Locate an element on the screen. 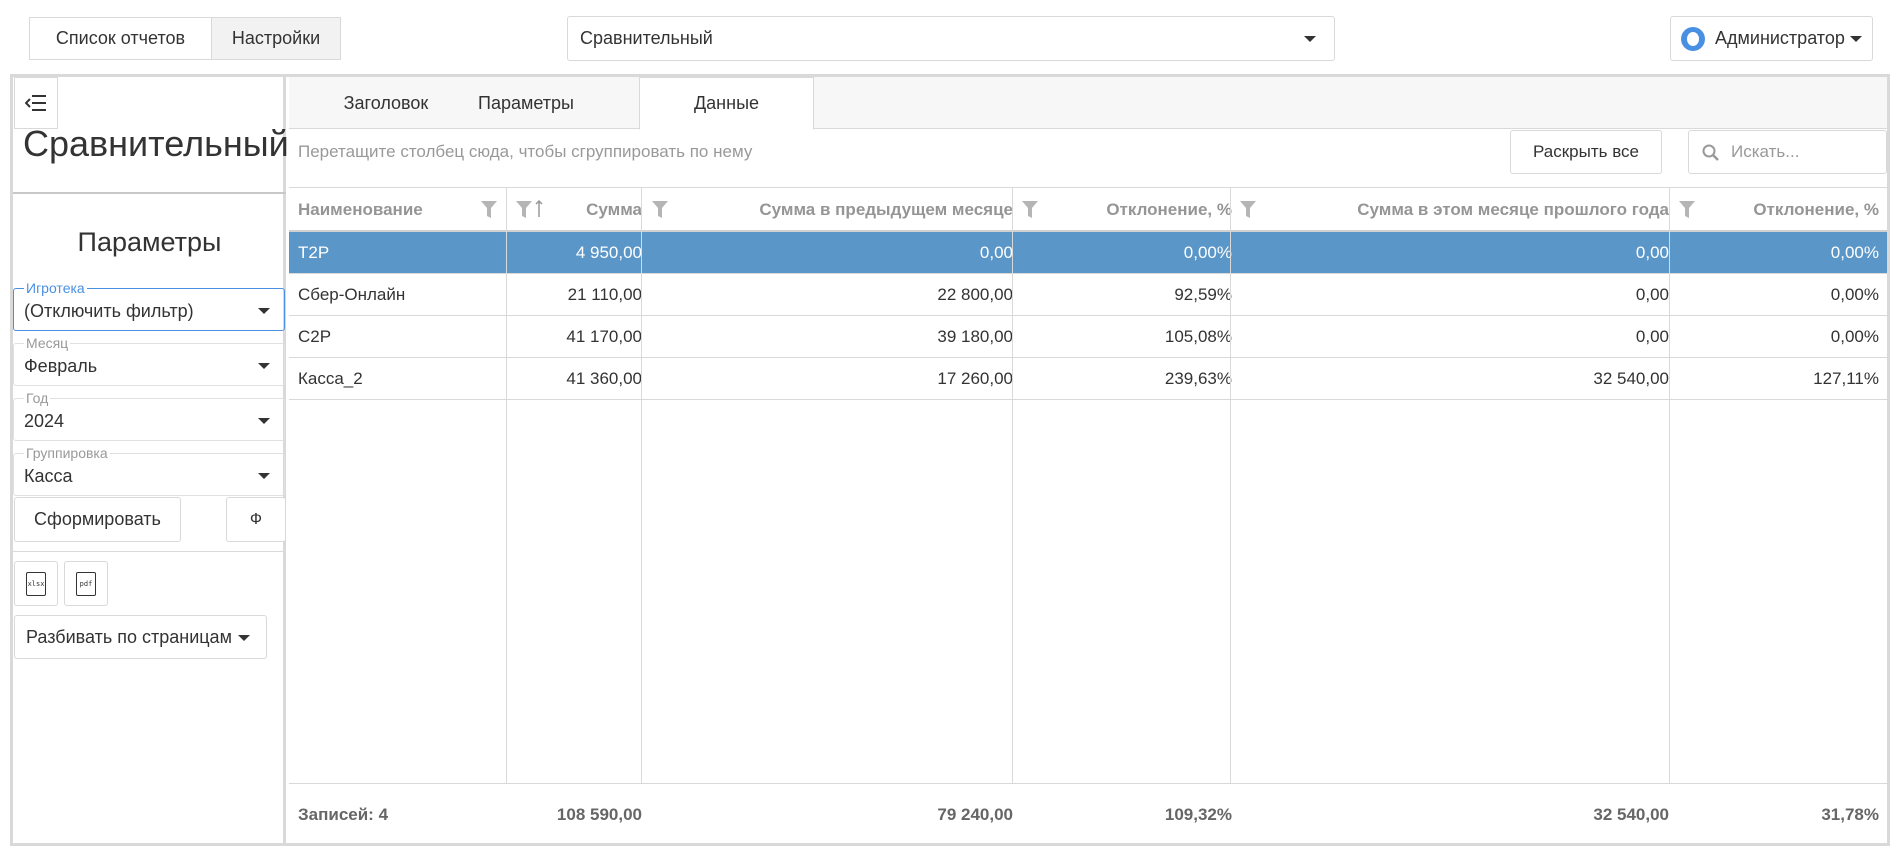  summary-deviation-year: 31,78% is located at coordinates (1850, 814).